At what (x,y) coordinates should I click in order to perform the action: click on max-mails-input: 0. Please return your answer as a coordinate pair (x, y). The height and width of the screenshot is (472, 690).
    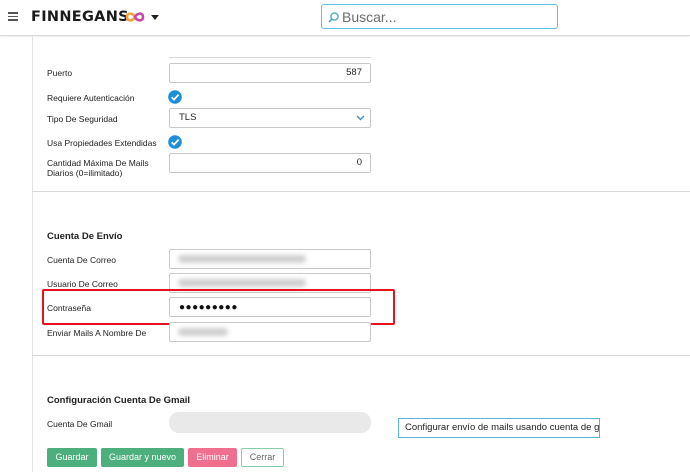
    Looking at the image, I should click on (270, 163).